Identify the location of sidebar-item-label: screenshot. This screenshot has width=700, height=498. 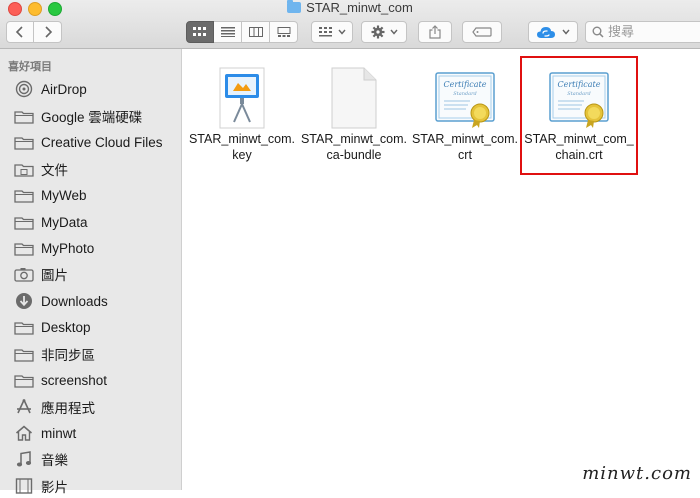
(74, 380).